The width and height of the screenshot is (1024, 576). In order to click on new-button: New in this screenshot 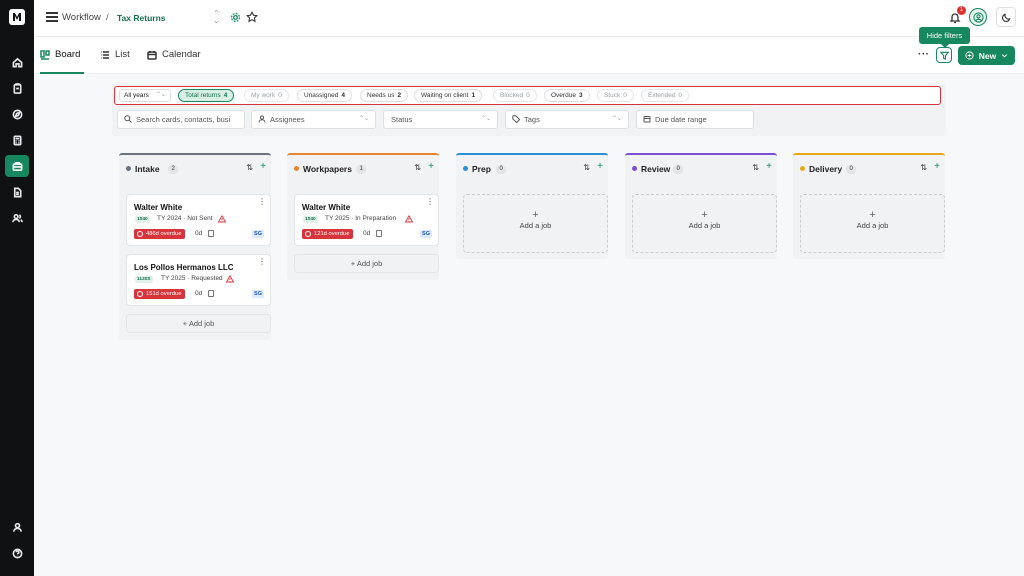, I will do `click(986, 55)`.